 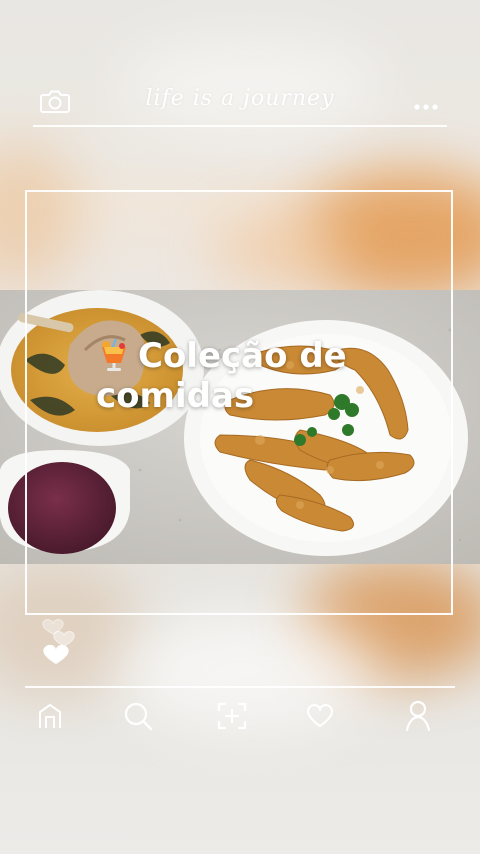 I want to click on nav-favorites, so click(x=320, y=718).